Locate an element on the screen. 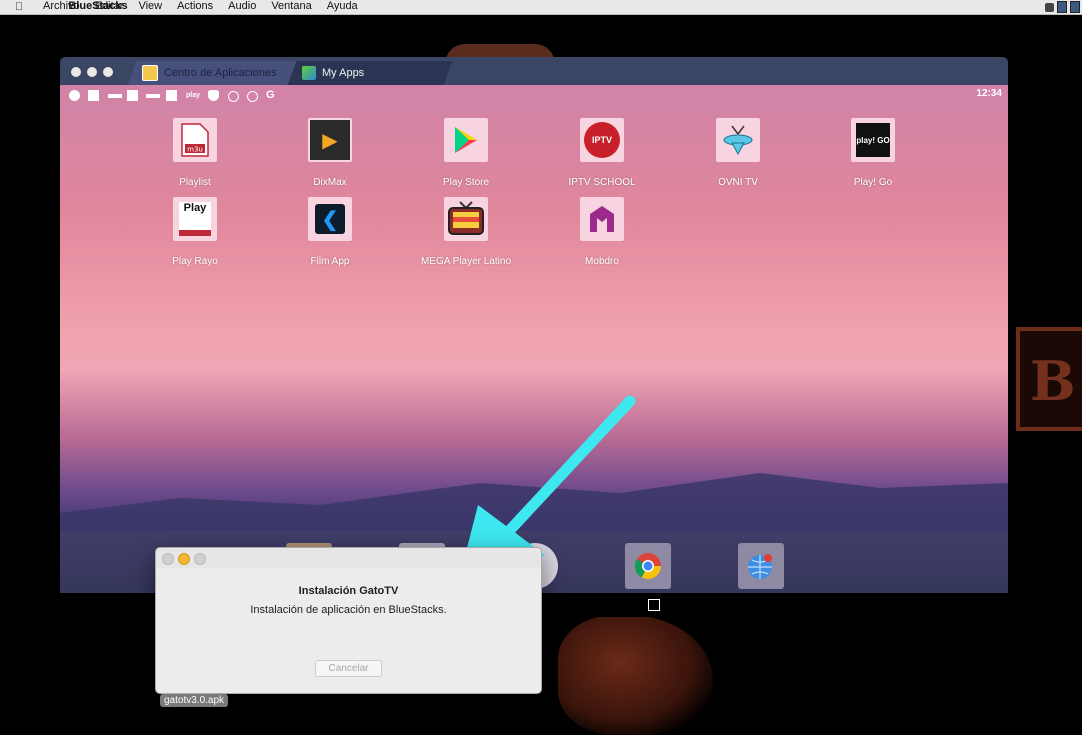  app-label: DixMax is located at coordinates (330, 182).